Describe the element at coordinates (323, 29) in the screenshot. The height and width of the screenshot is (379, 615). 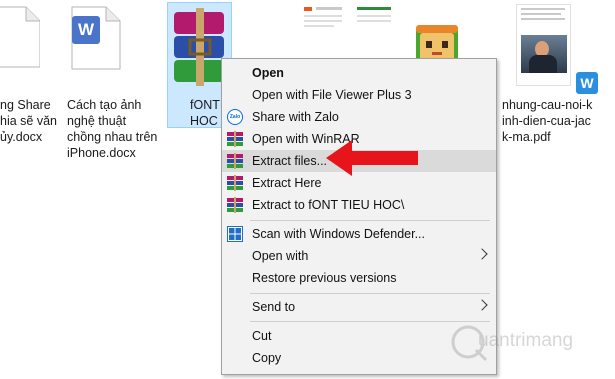
I see `document-thumbnail` at that location.